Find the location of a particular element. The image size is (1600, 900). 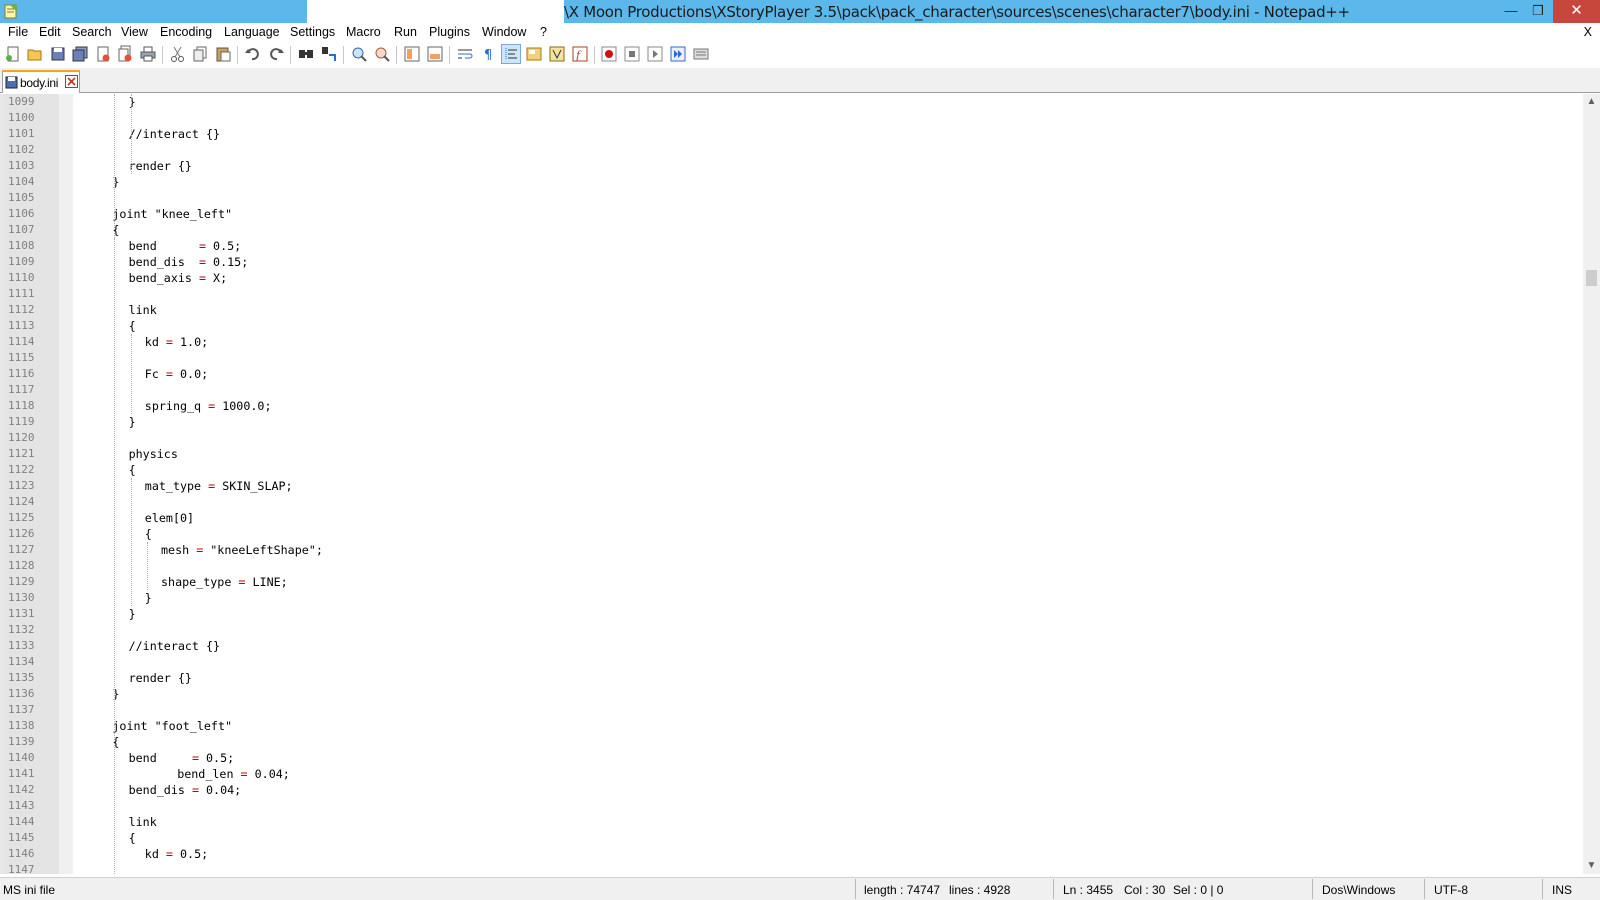

user-language-icon is located at coordinates (534, 54).